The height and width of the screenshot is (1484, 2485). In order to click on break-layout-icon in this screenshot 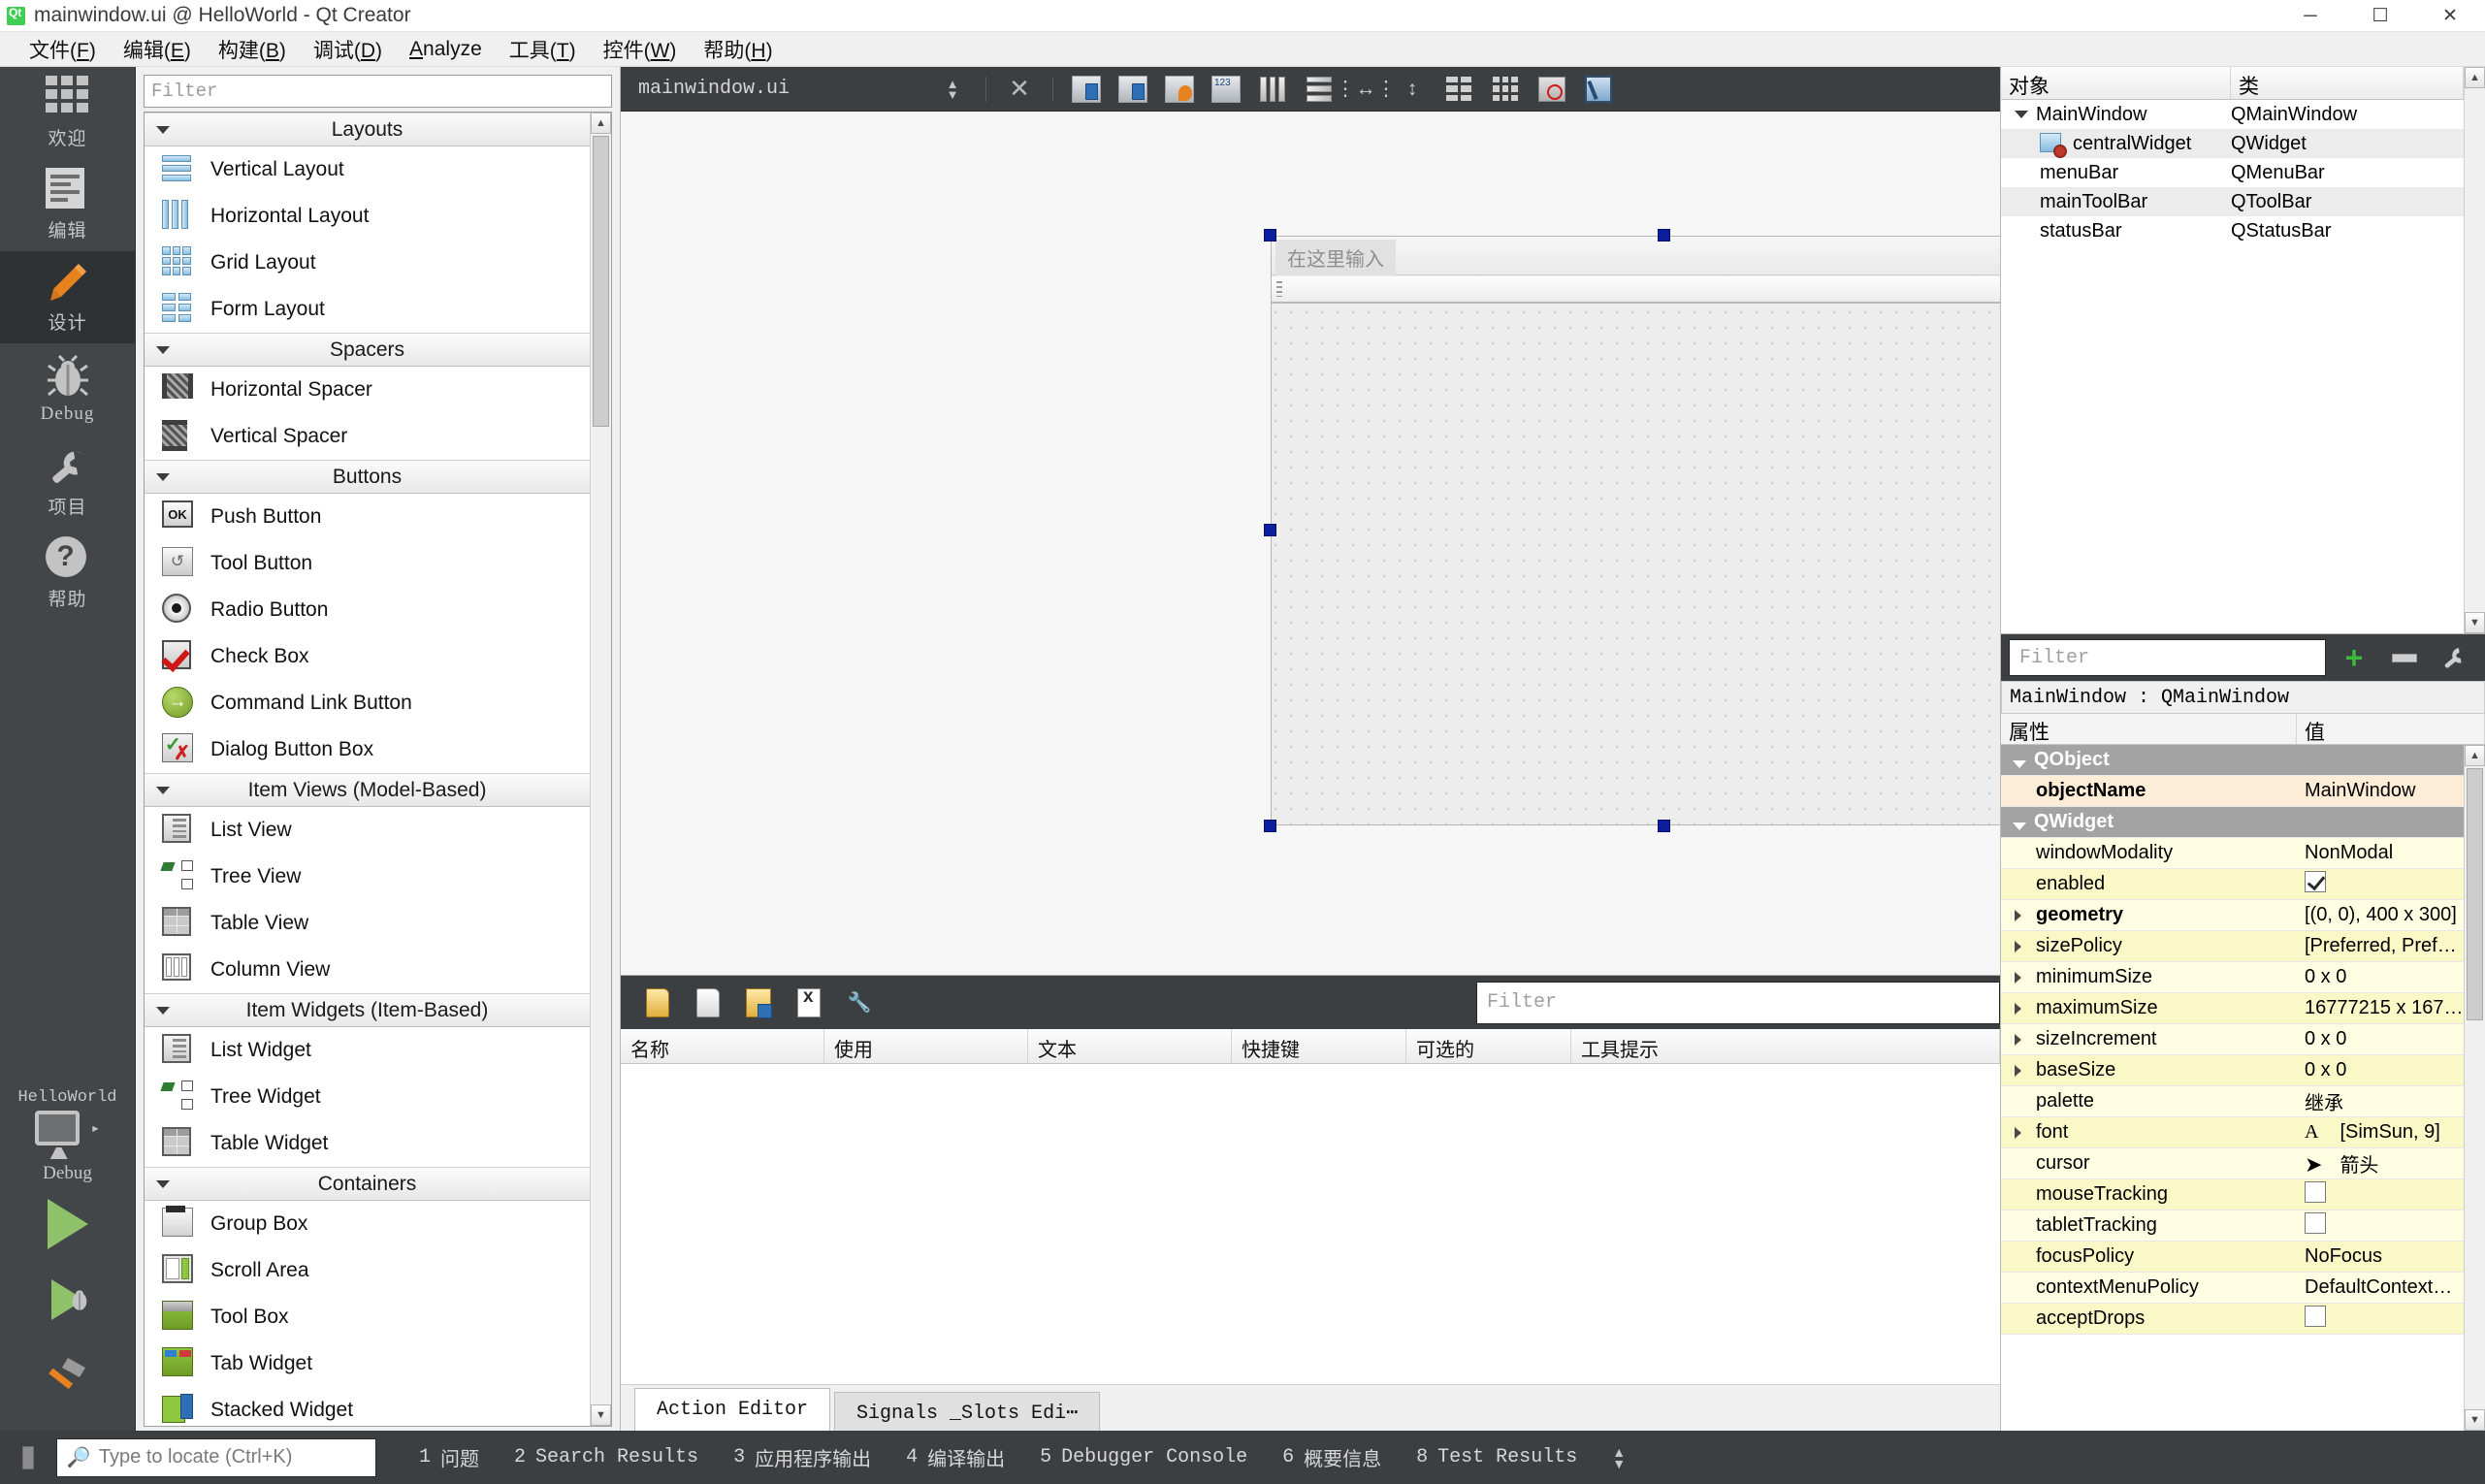, I will do `click(1552, 90)`.